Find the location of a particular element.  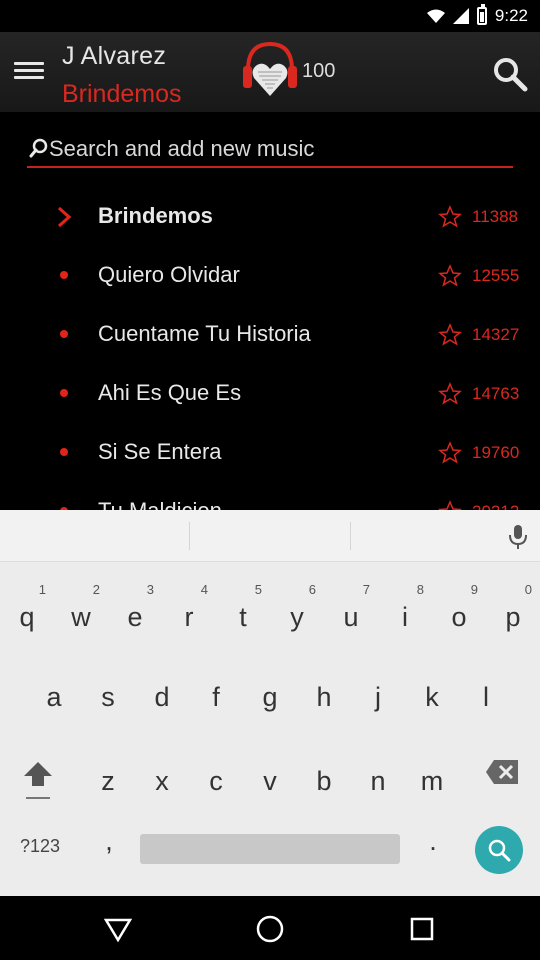

key-character: m is located at coordinates (432, 781).